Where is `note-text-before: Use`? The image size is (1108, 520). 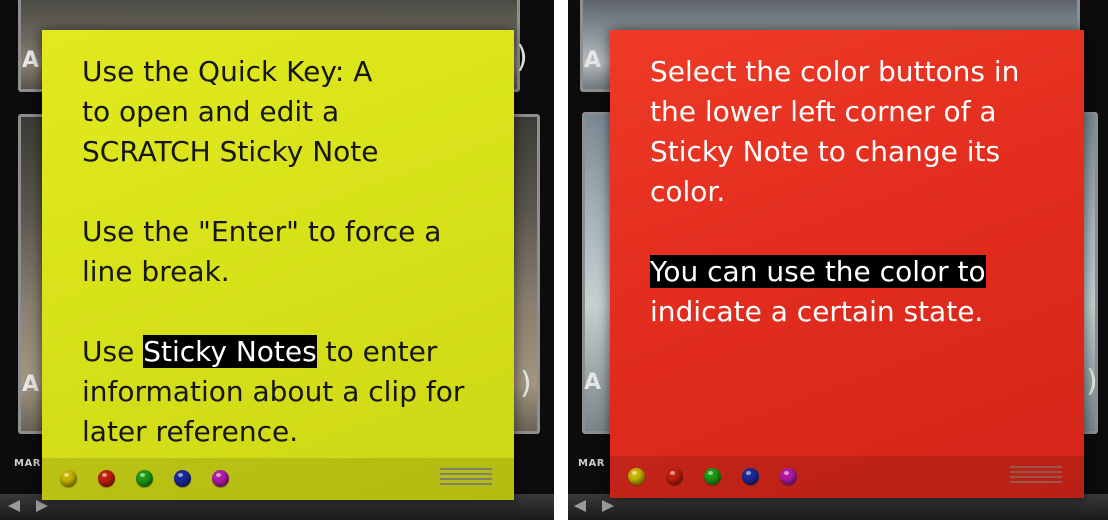 note-text-before: Use is located at coordinates (113, 351).